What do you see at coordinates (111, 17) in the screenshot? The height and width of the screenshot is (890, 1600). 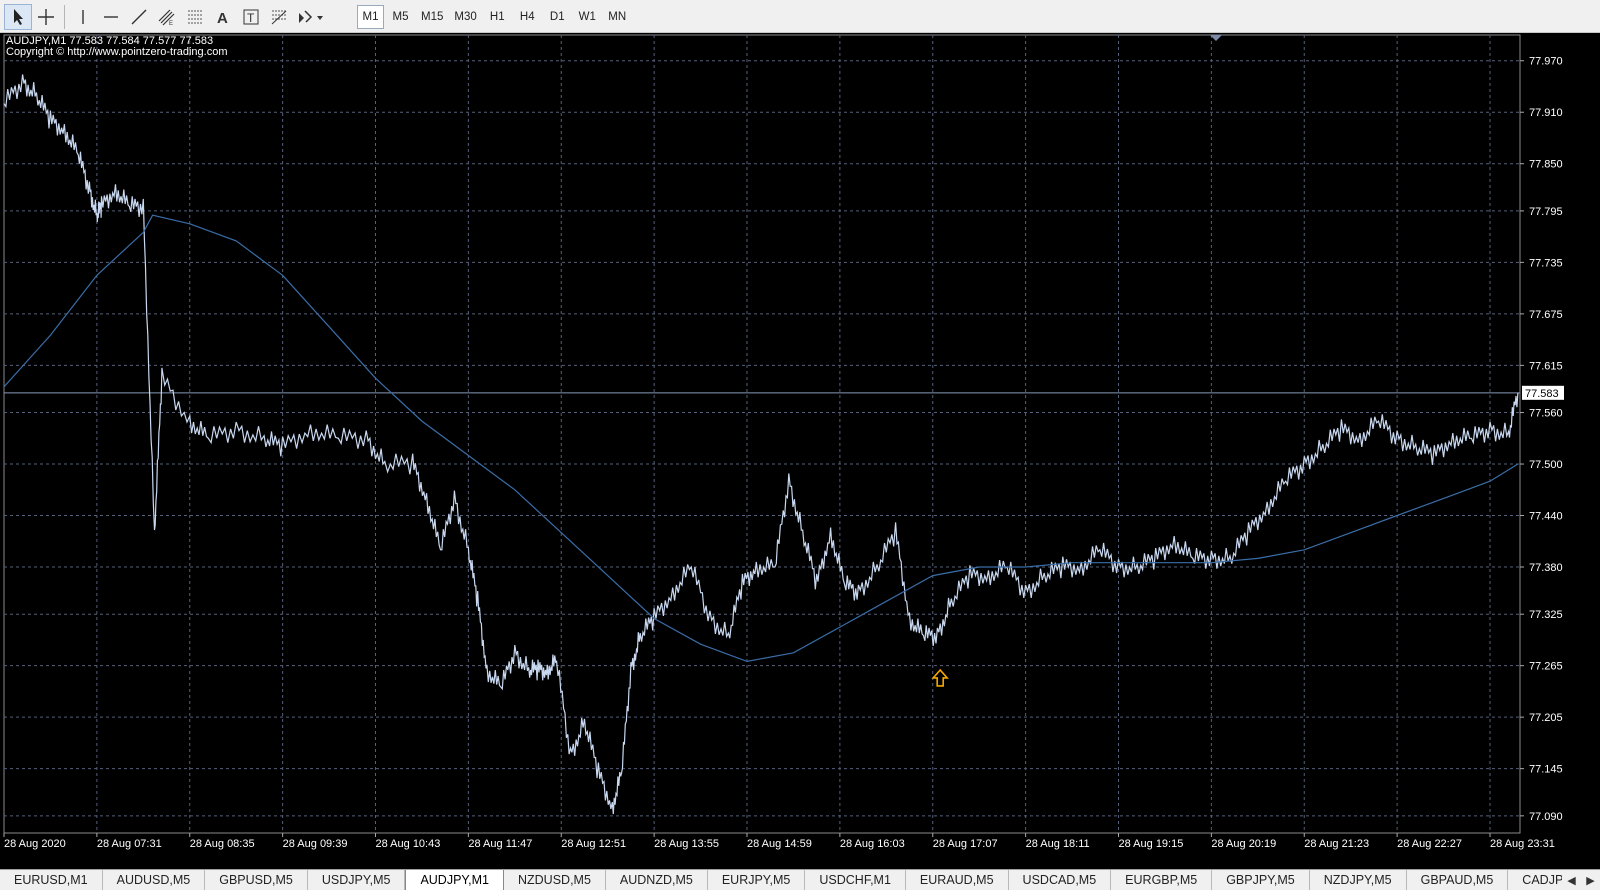 I see `horizontal-line-icon` at bounding box center [111, 17].